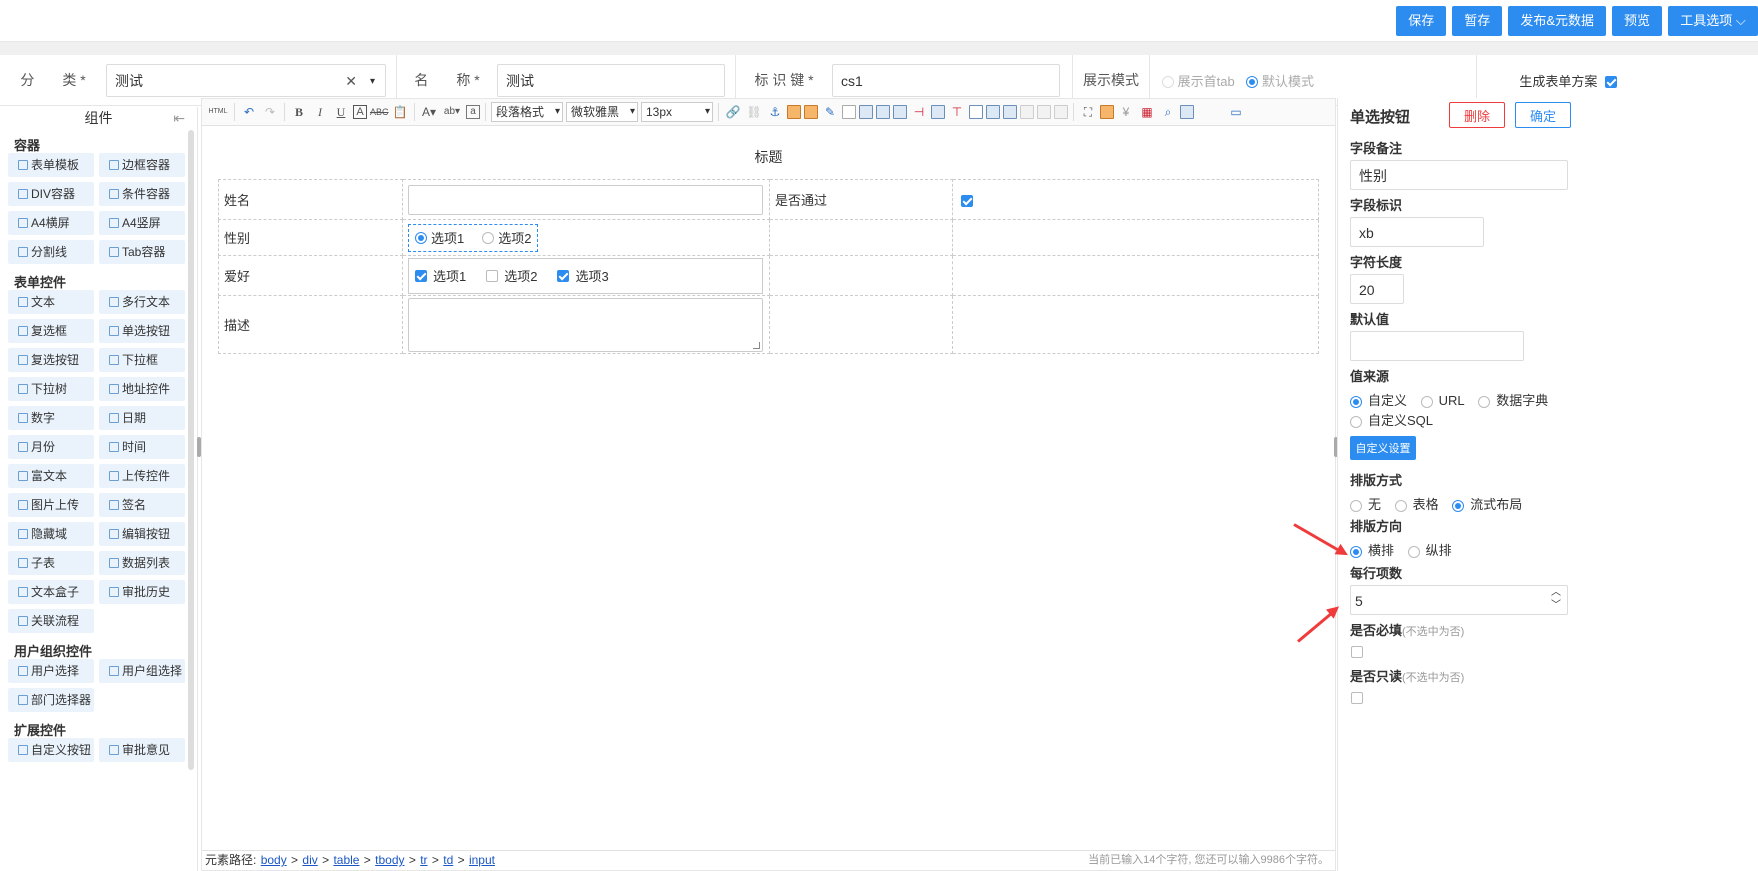  I want to click on gender-radio-group: 选项1 选项2, so click(473, 237).